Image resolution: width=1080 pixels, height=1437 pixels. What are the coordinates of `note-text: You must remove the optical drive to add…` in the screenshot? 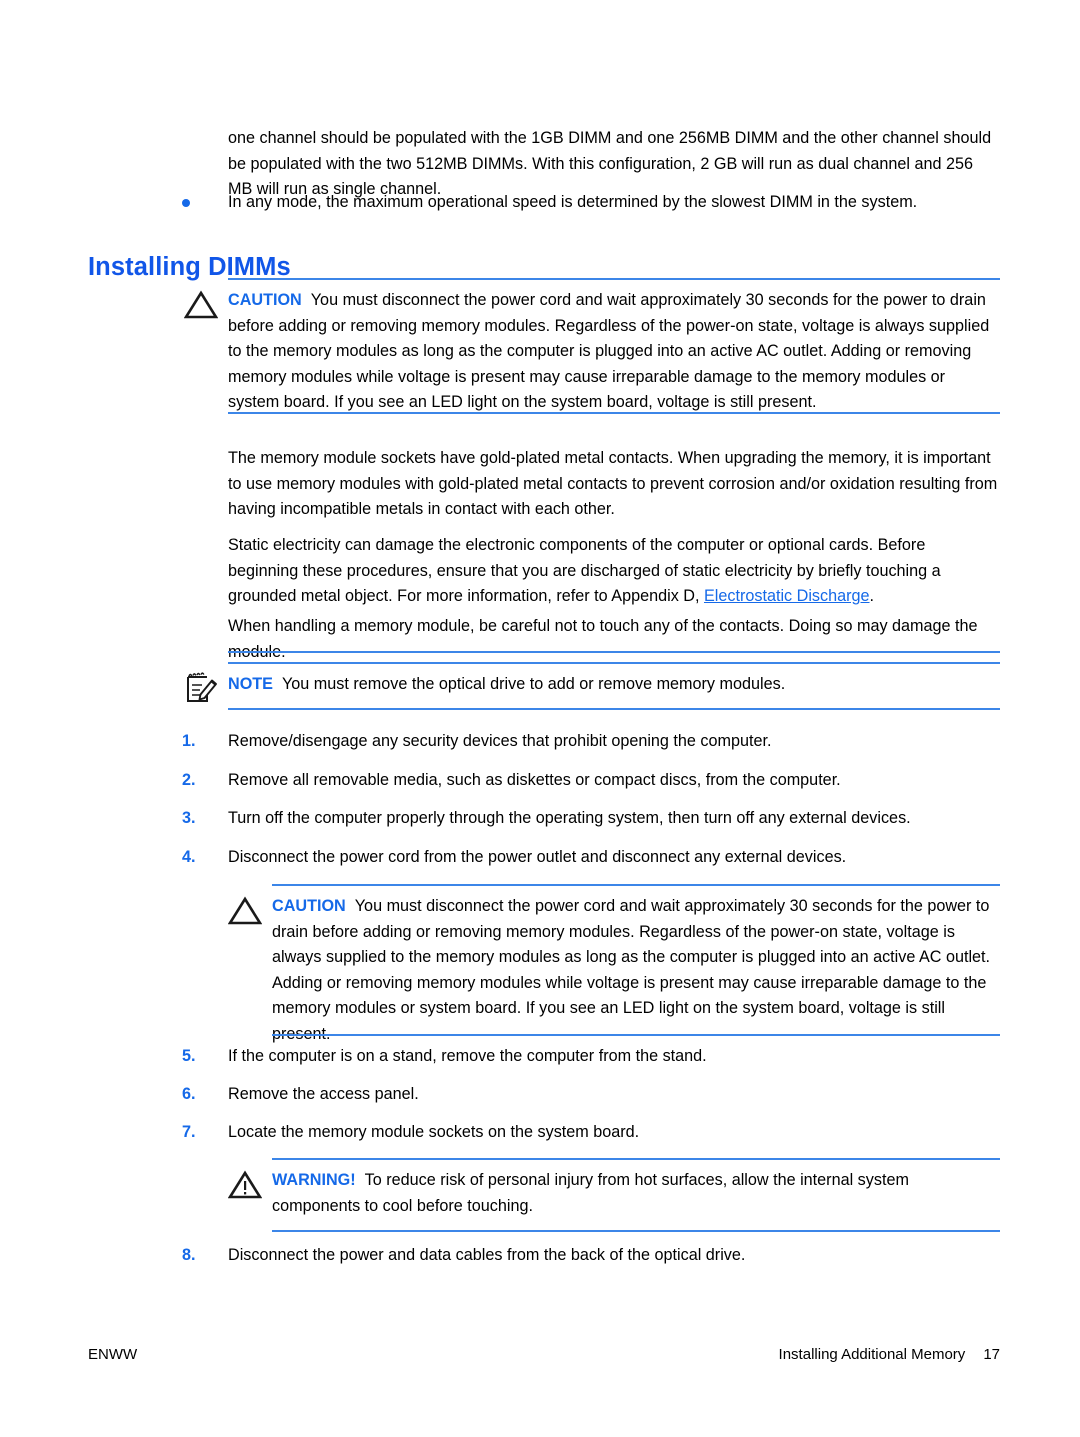 It's located at (533, 684).